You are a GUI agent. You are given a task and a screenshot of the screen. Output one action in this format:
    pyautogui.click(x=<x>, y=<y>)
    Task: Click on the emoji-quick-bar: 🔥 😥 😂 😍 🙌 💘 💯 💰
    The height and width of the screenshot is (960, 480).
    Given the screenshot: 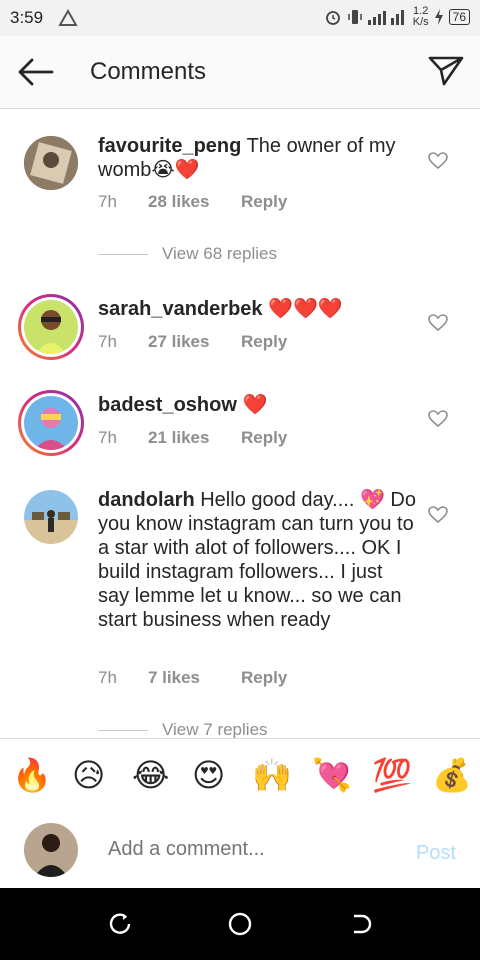 What is the action you would take?
    pyautogui.click(x=240, y=776)
    